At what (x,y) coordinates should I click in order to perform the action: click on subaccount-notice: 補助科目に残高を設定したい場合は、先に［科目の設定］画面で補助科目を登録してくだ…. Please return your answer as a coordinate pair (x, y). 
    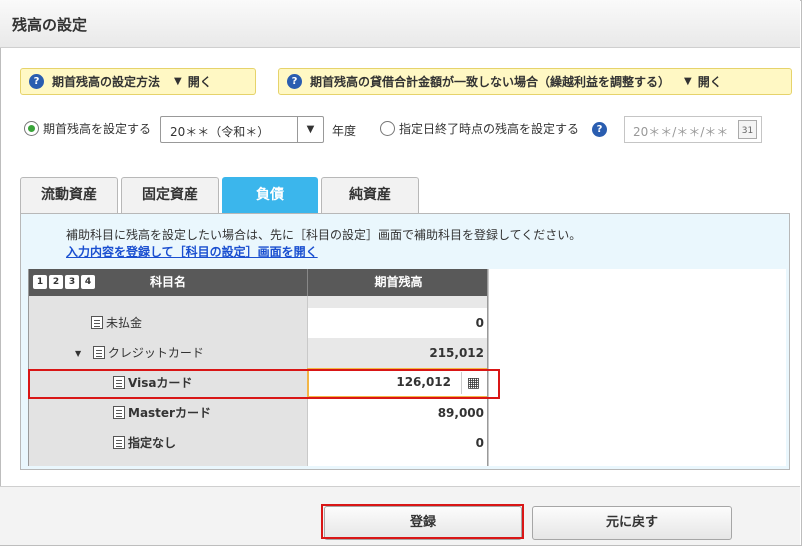
    Looking at the image, I should click on (324, 235).